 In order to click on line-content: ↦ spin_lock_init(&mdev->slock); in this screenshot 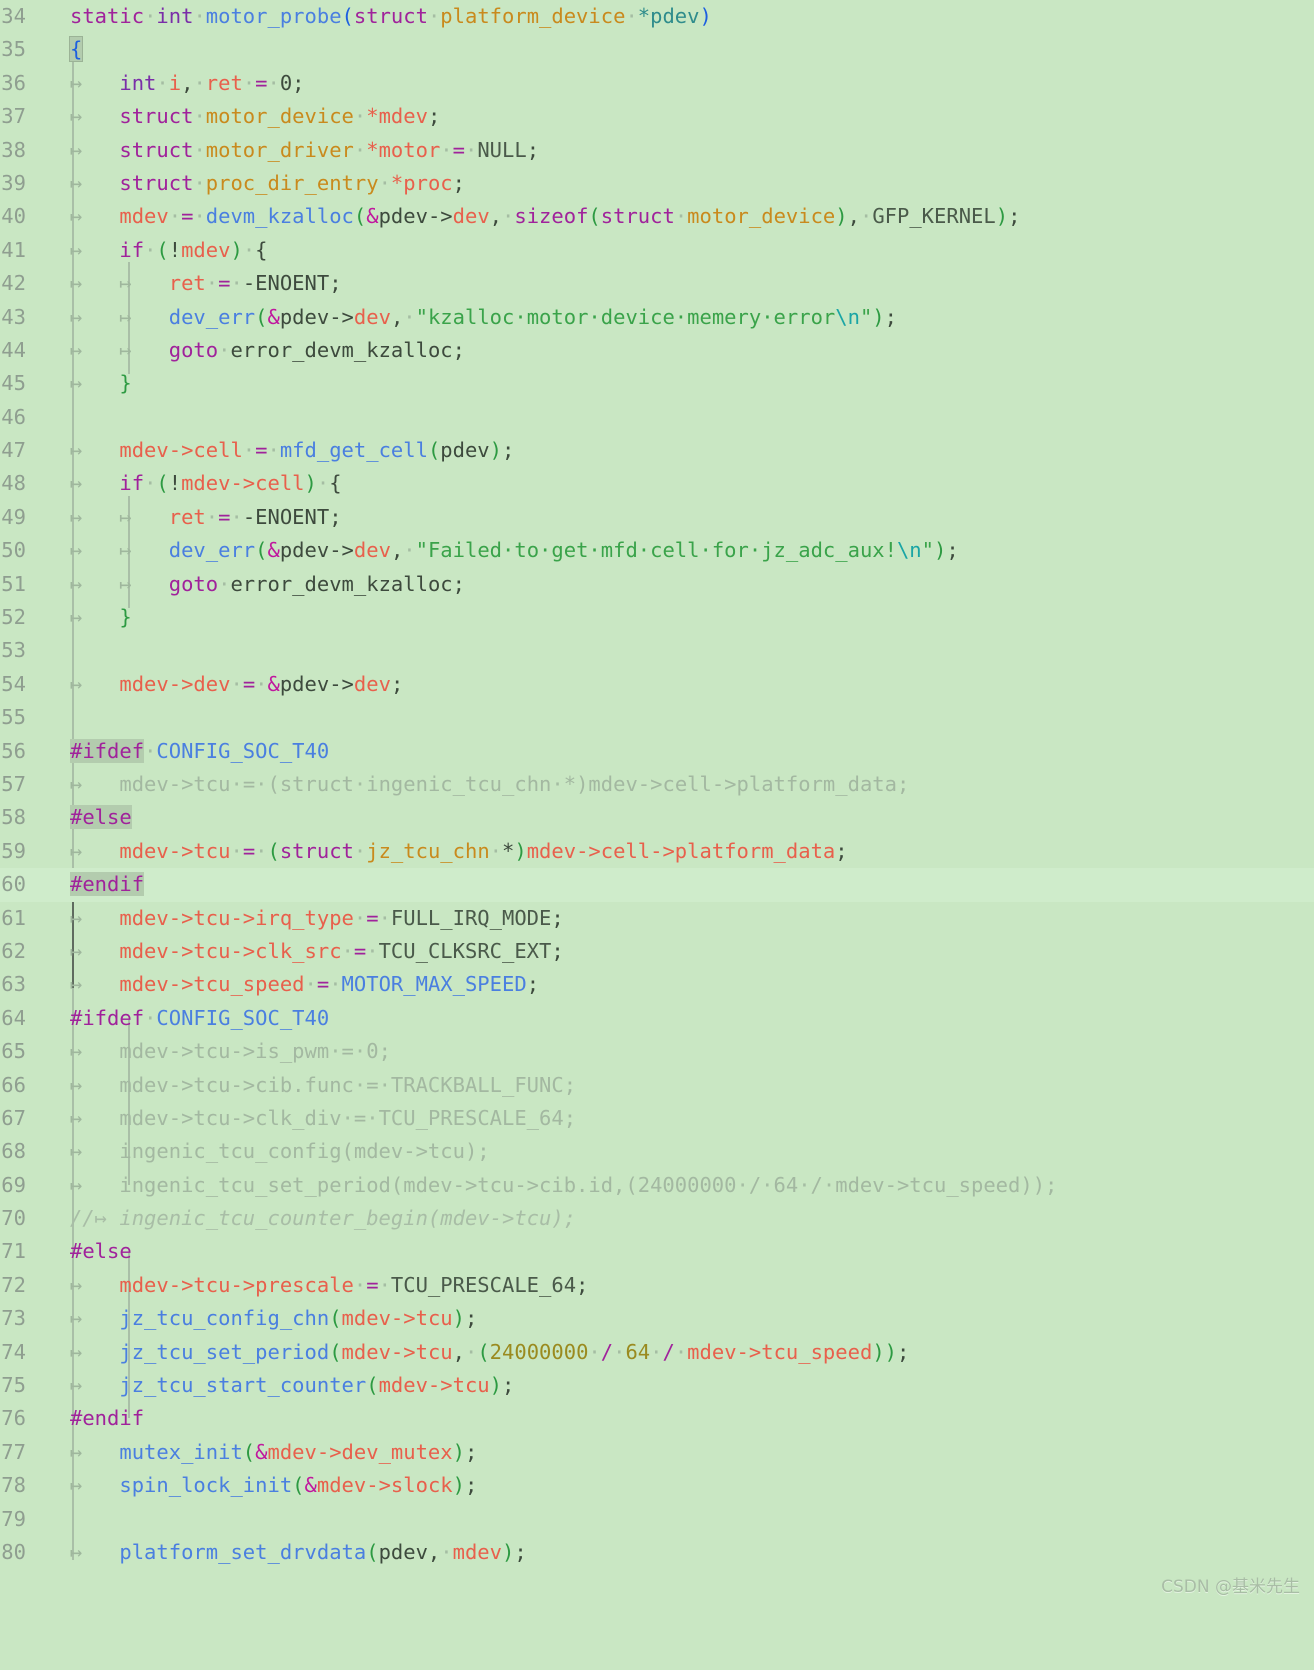, I will do `click(274, 1485)`.